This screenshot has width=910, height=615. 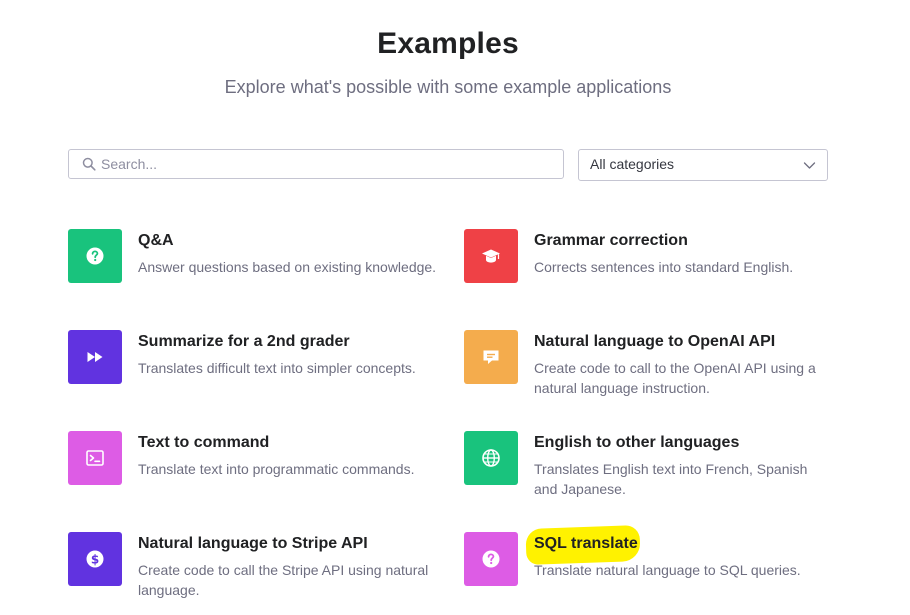 What do you see at coordinates (809, 165) in the screenshot?
I see `chevron-down-icon` at bounding box center [809, 165].